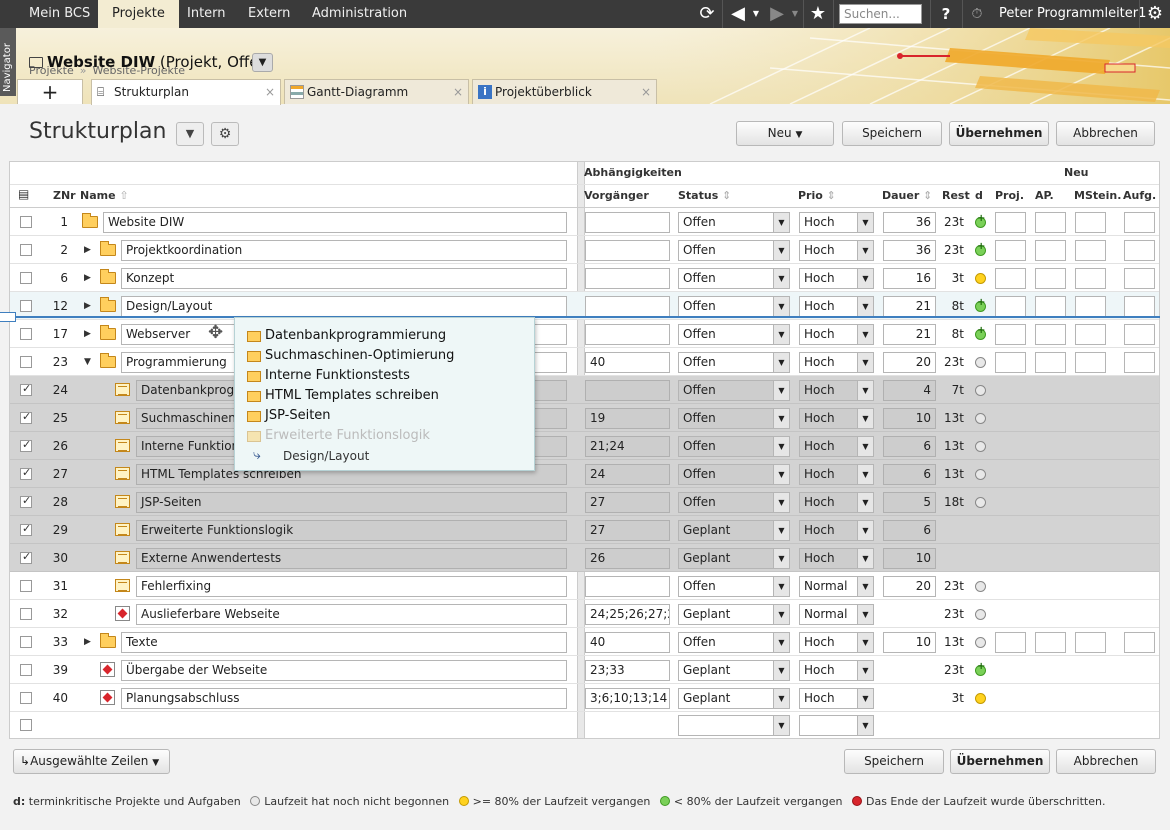 This screenshot has height=830, width=1170. What do you see at coordinates (836, 725) in the screenshot?
I see `prio-select: ▼` at bounding box center [836, 725].